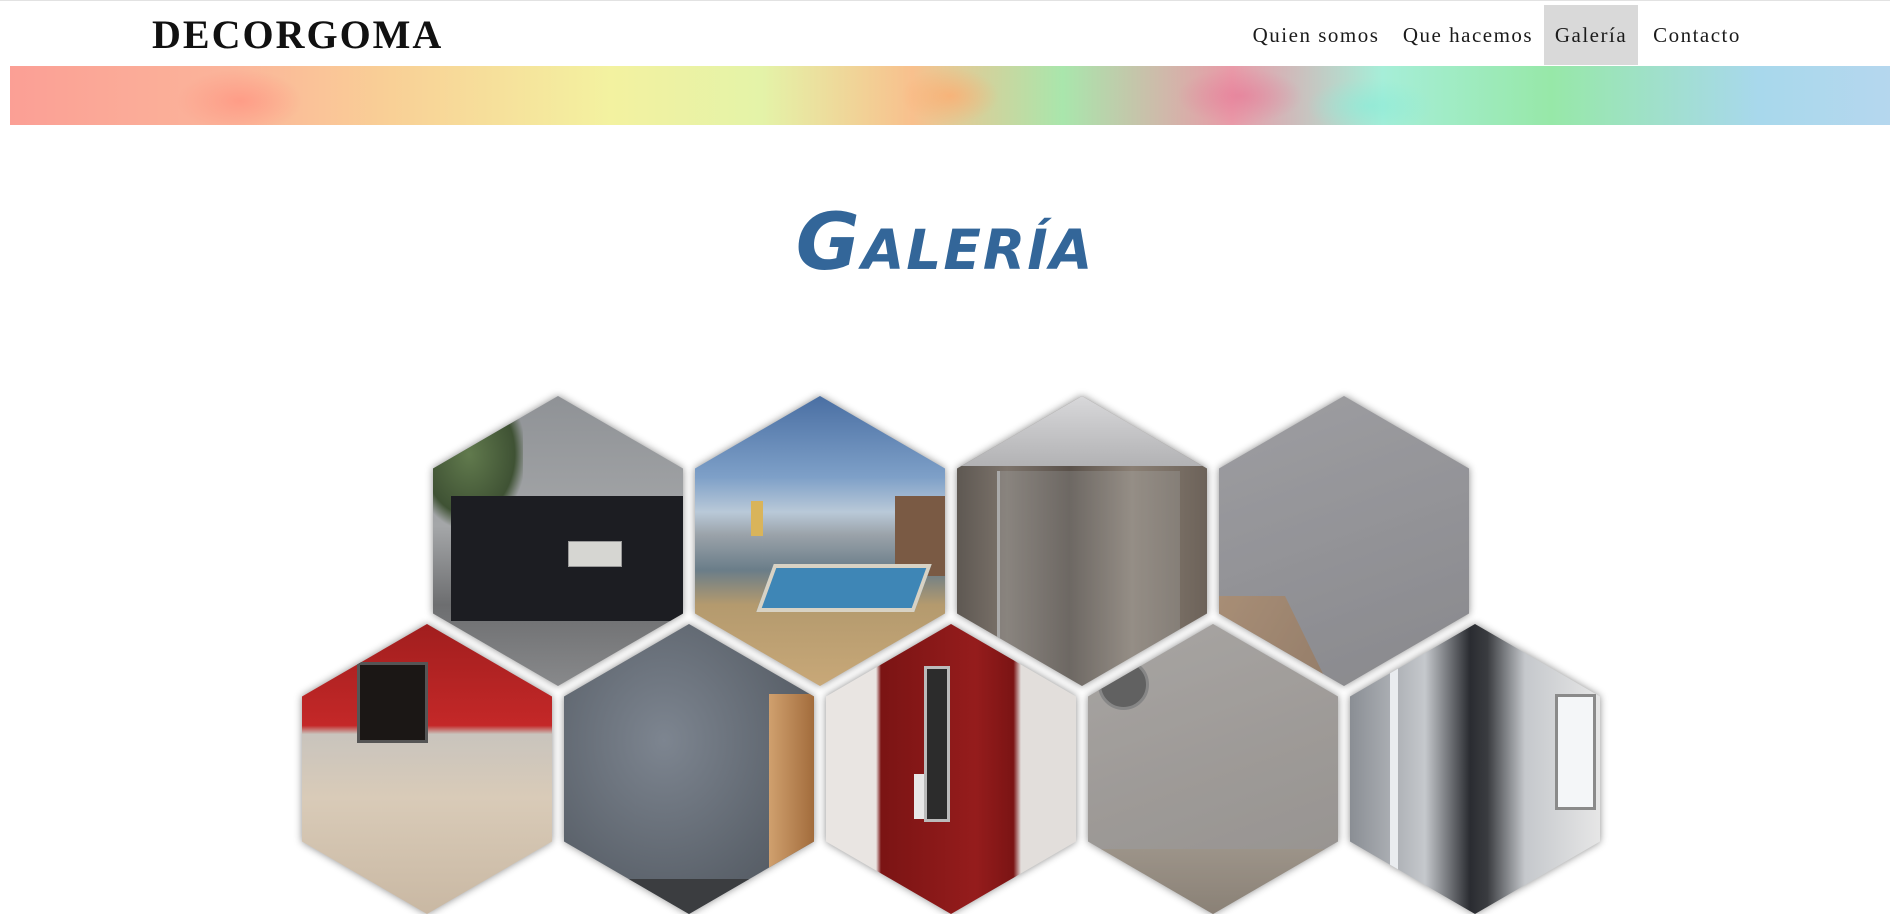 The width and height of the screenshot is (1890, 914). I want to click on gallery-photo-corridor, so click(1475, 769).